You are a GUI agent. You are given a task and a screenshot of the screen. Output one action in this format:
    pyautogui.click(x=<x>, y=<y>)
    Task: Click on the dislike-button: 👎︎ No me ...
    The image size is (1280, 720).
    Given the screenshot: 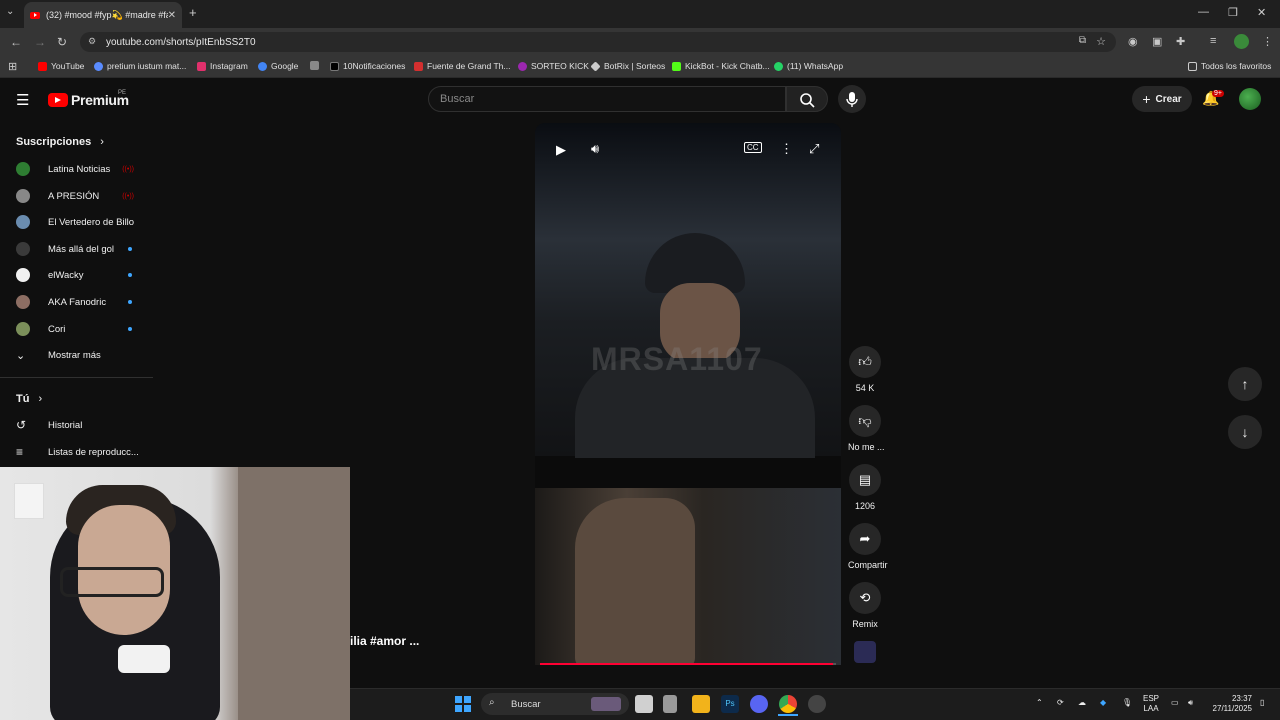 What is the action you would take?
    pyautogui.click(x=866, y=428)
    